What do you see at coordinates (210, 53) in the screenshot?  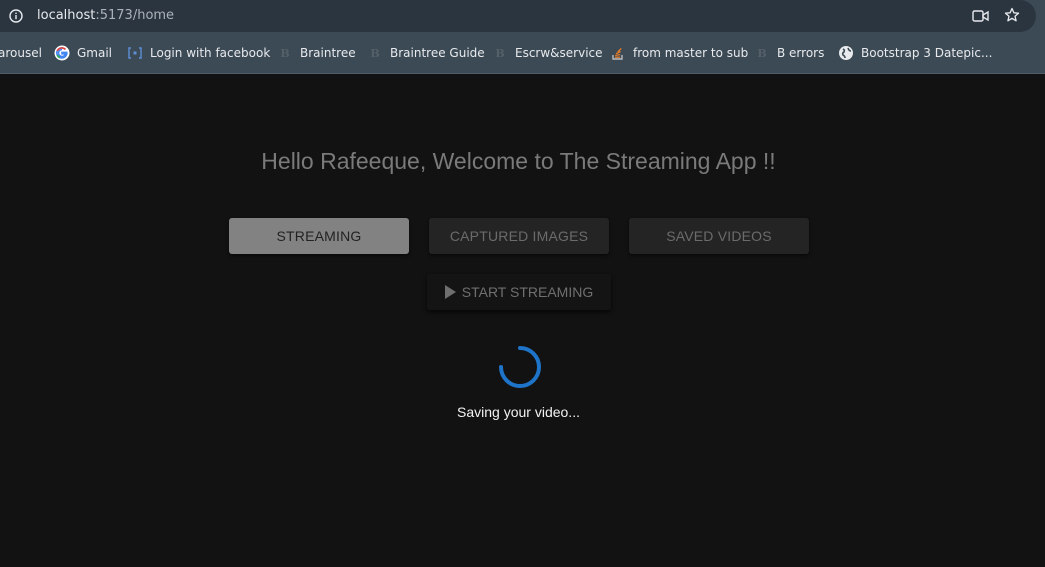 I see `bookmark-label: Login with facebook` at bounding box center [210, 53].